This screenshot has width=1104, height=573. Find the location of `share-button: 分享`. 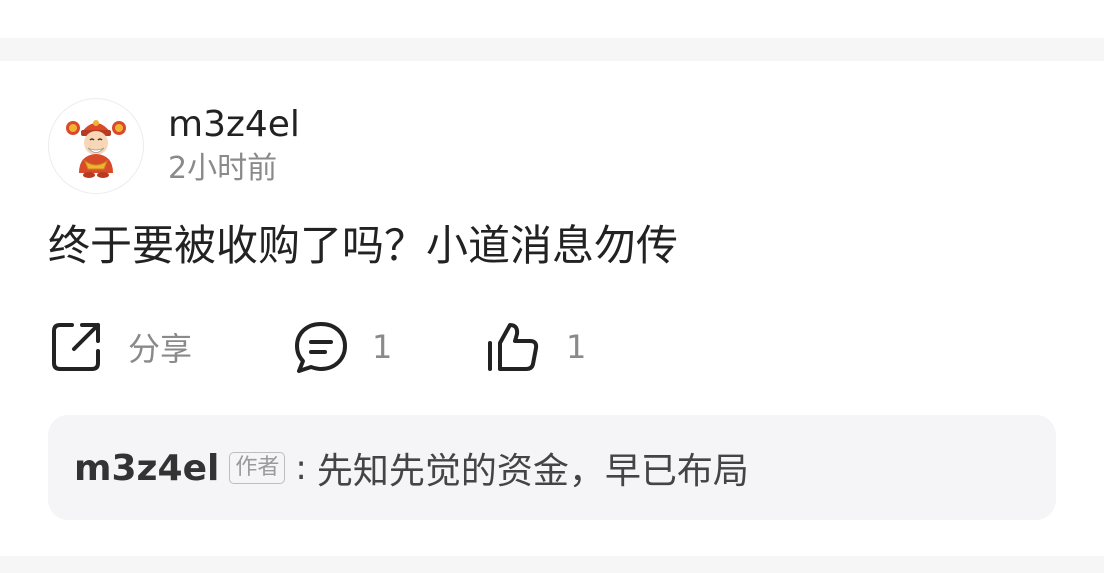

share-button: 分享 is located at coordinates (120, 347).